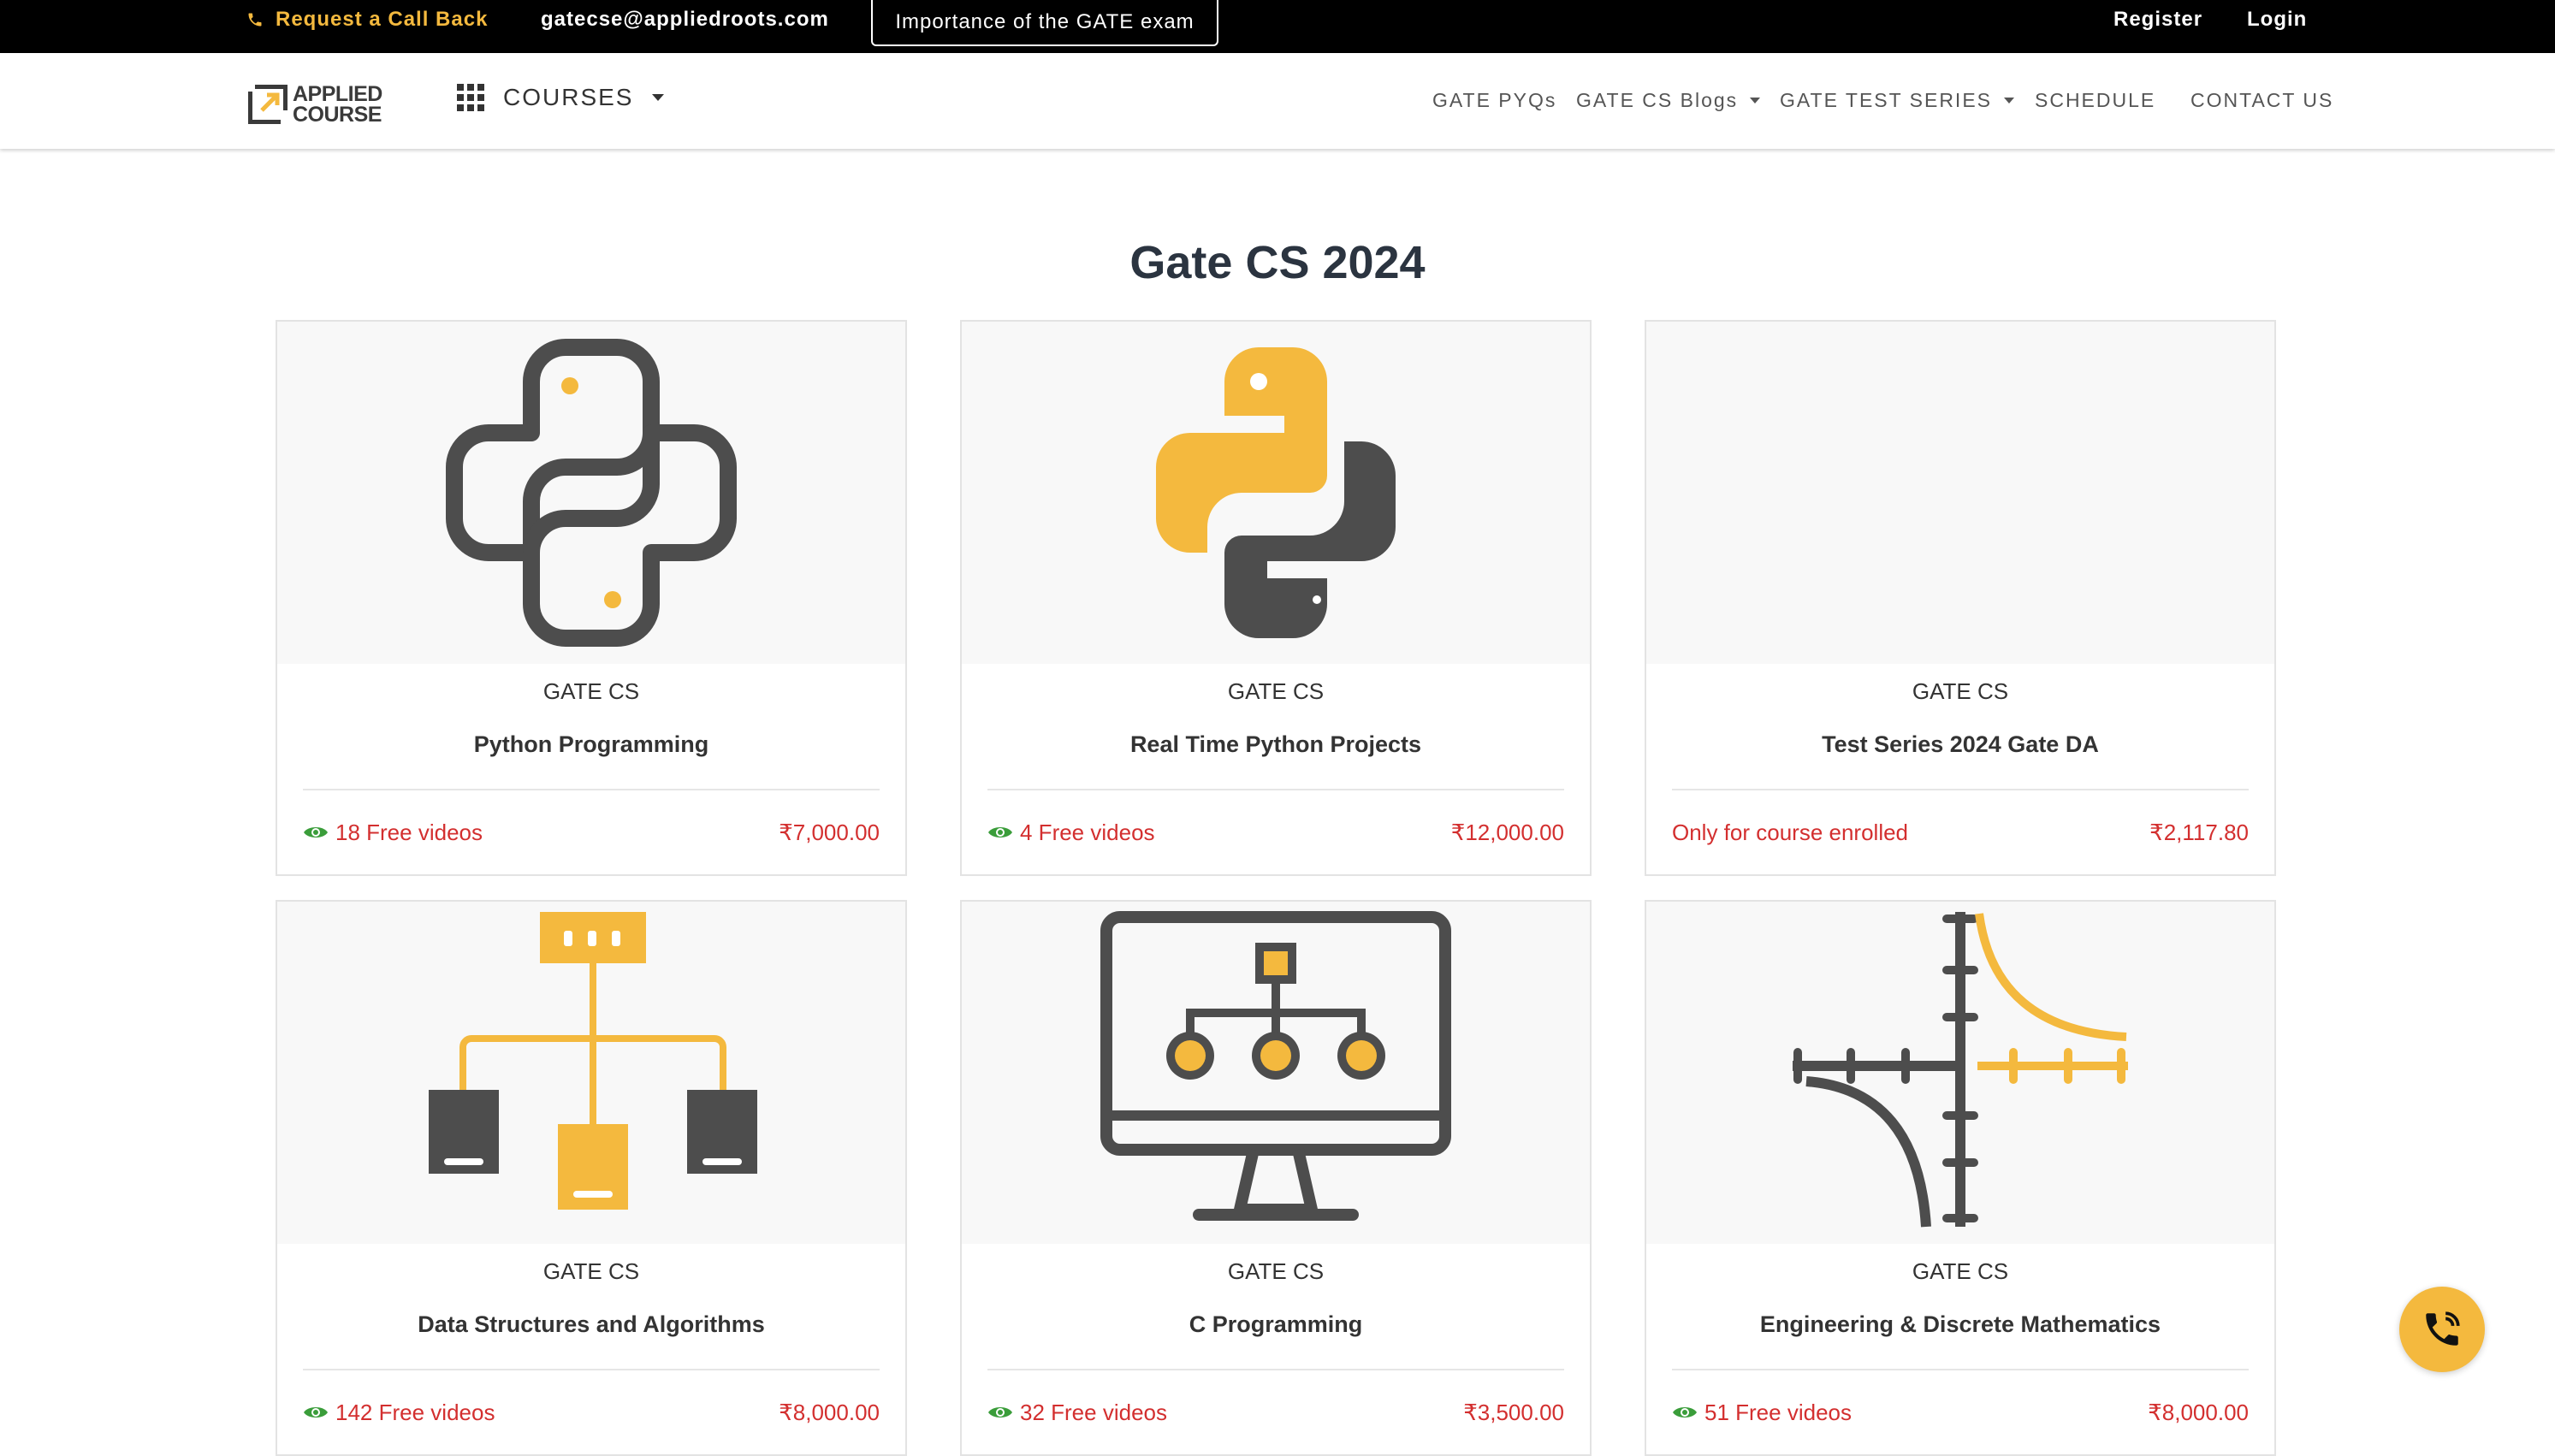 This screenshot has width=2555, height=1456. What do you see at coordinates (591, 1324) in the screenshot?
I see `course-title: Data Structures and Algorithms` at bounding box center [591, 1324].